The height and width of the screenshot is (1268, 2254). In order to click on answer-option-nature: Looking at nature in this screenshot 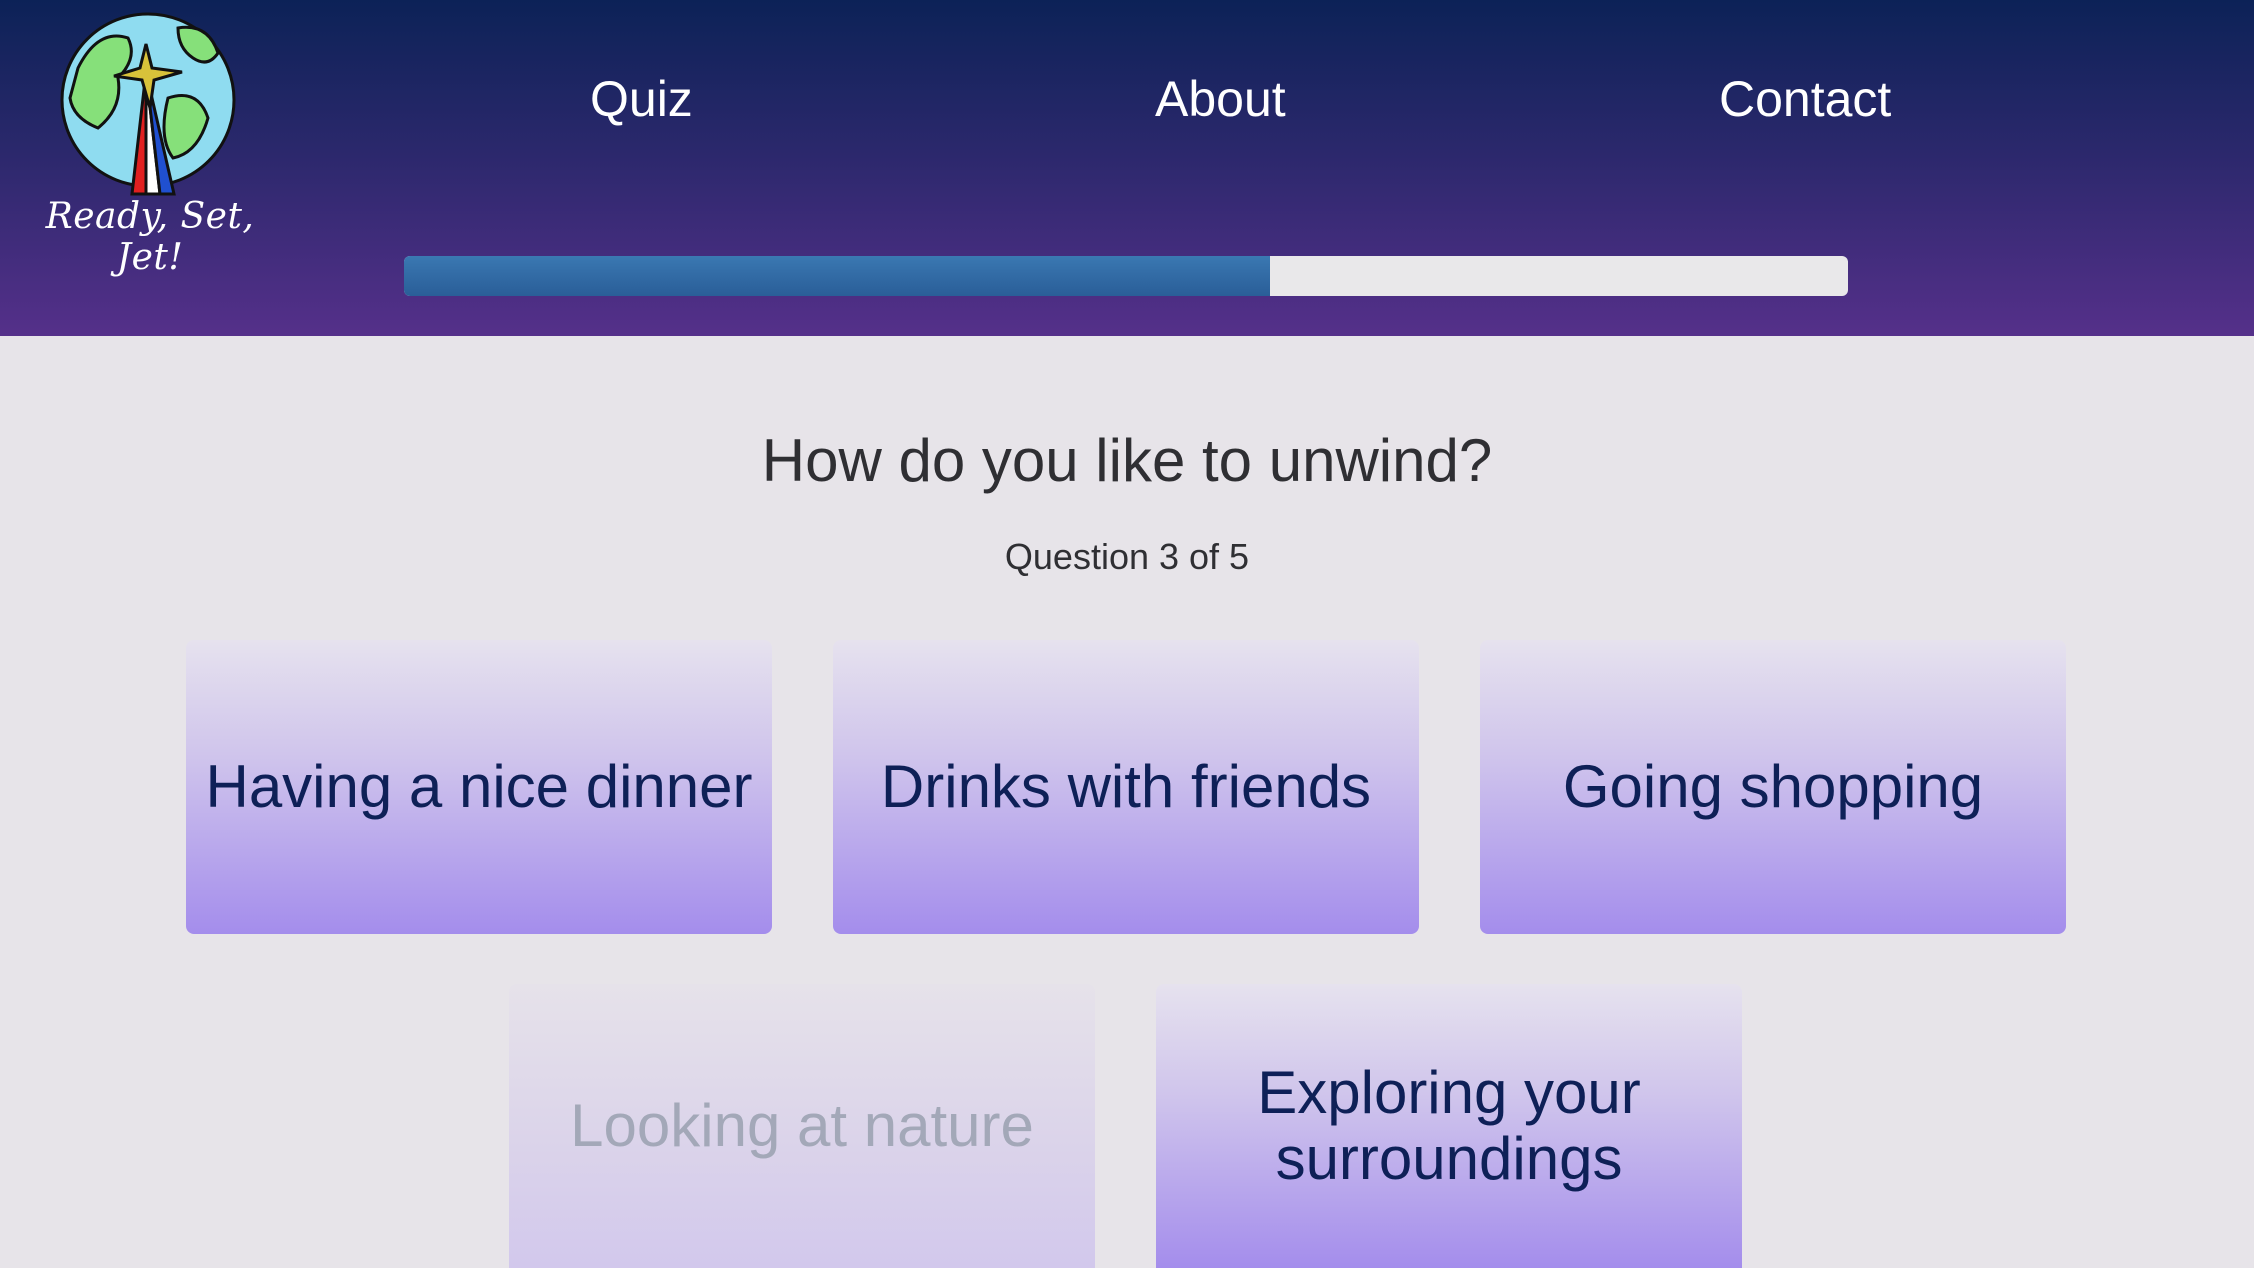, I will do `click(802, 1126)`.